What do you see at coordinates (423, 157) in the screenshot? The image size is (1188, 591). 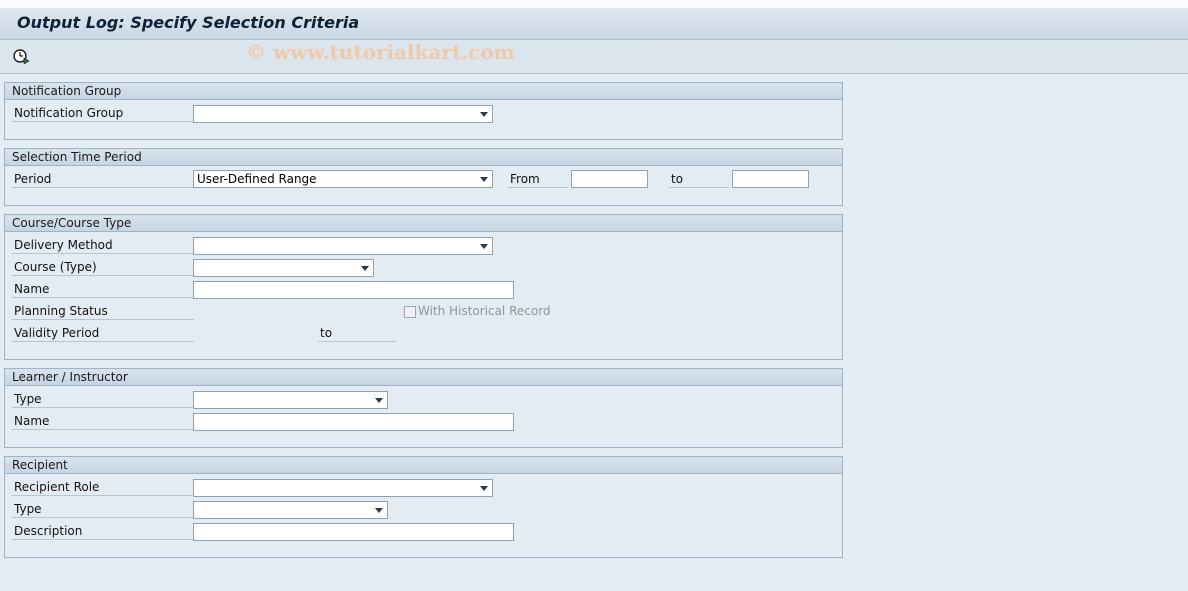 I see `group-title: Selection Time Period` at bounding box center [423, 157].